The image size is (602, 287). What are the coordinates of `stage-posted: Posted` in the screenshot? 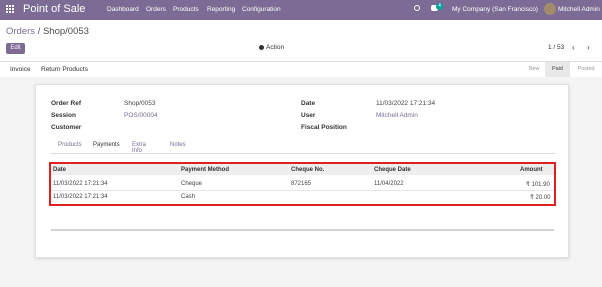 It's located at (586, 69).